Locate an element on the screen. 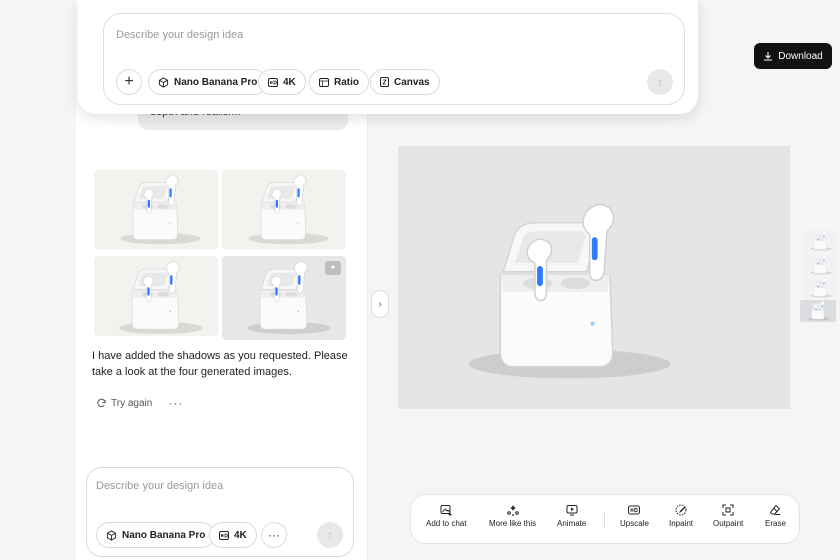 This screenshot has height=560, width=840. top-model-label: Nano Banana Pro is located at coordinates (216, 82).